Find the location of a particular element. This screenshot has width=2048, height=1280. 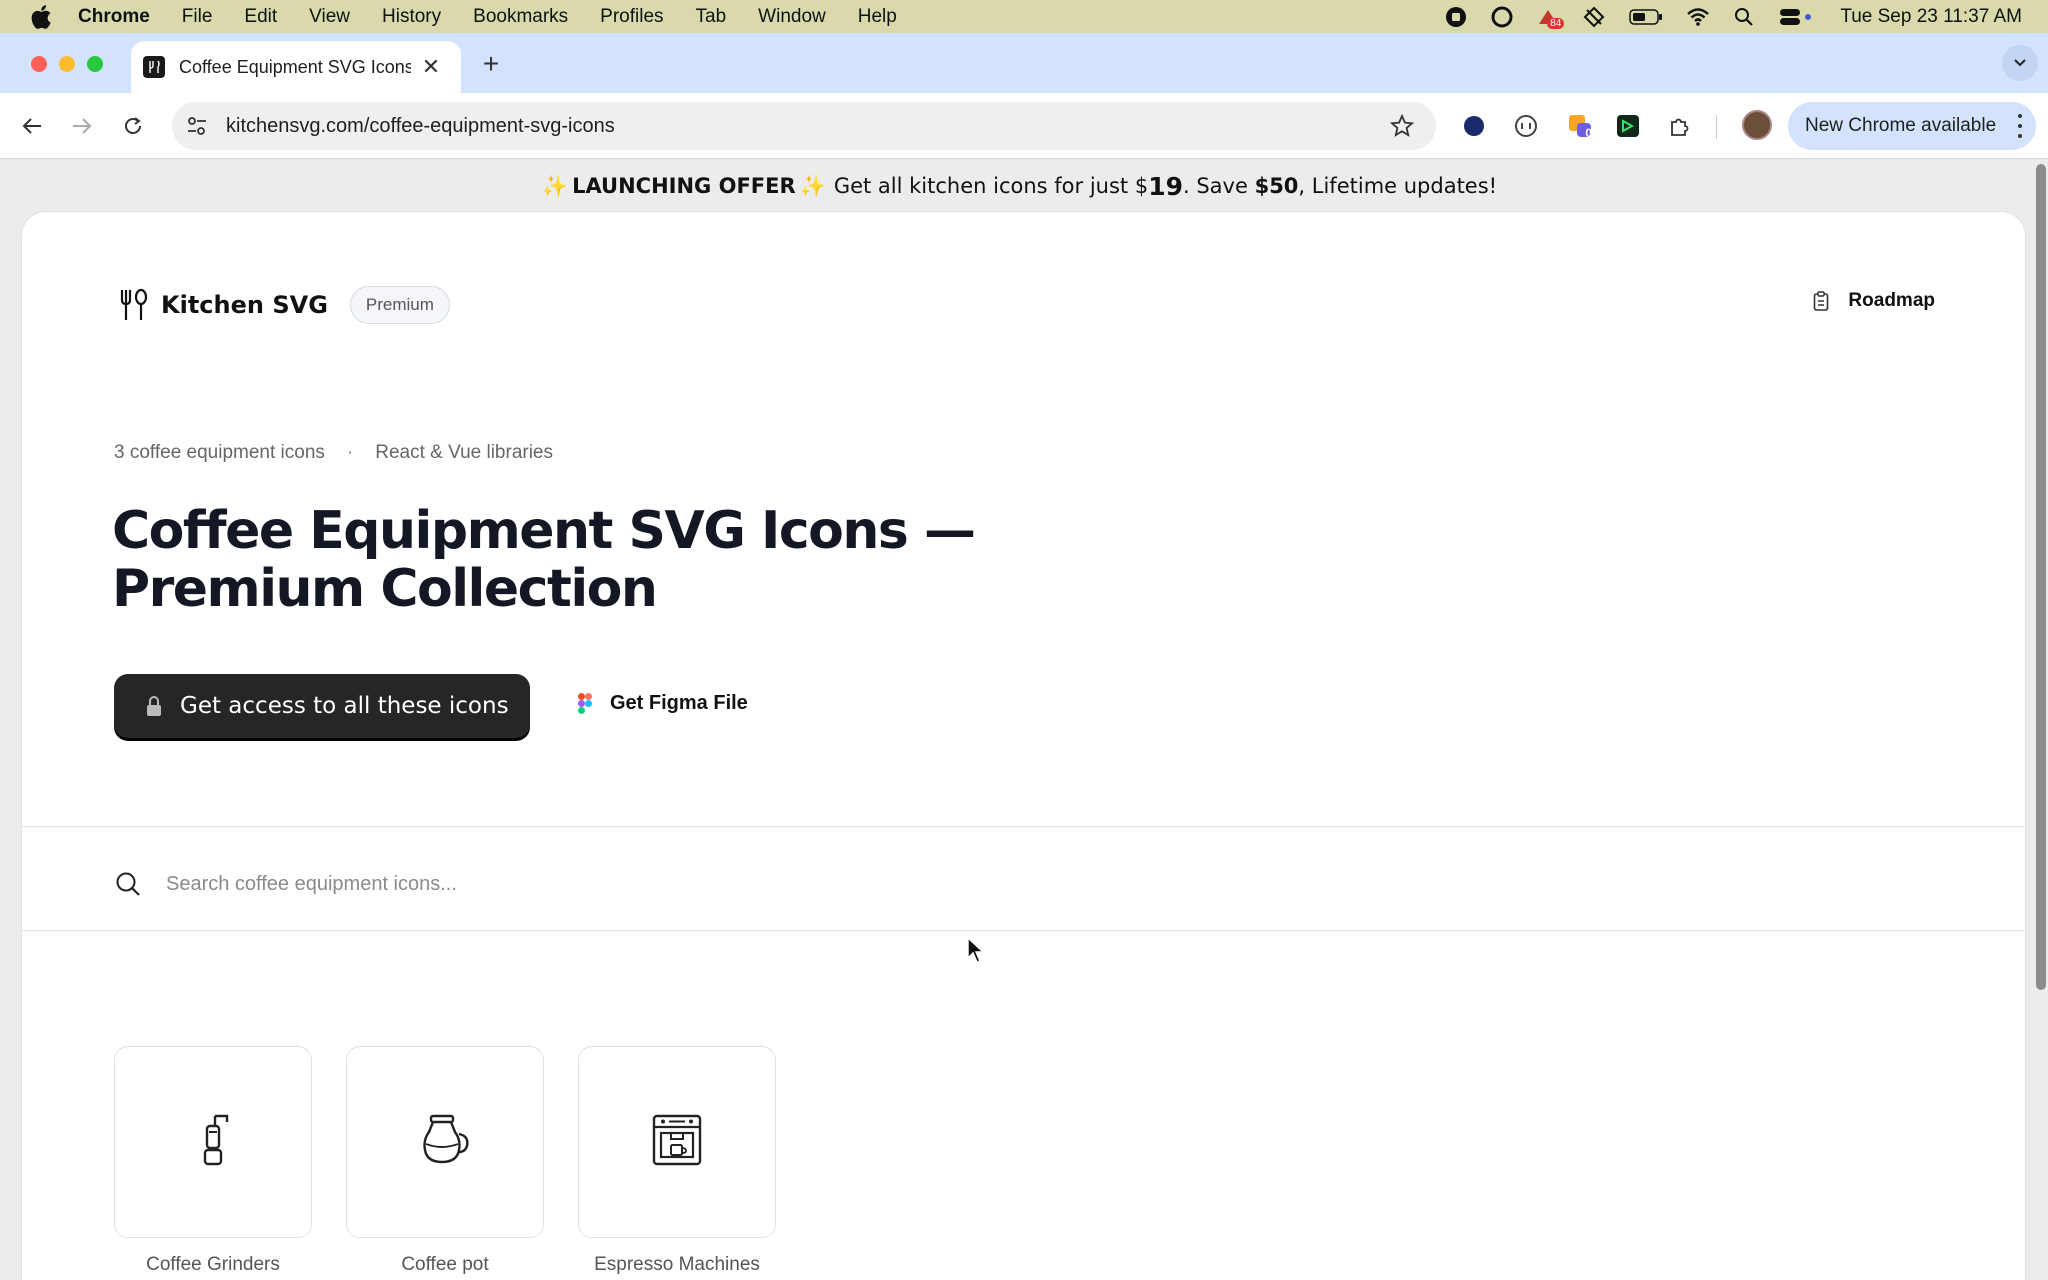

get-access-label: Get access to all these icons is located at coordinates (344, 706).